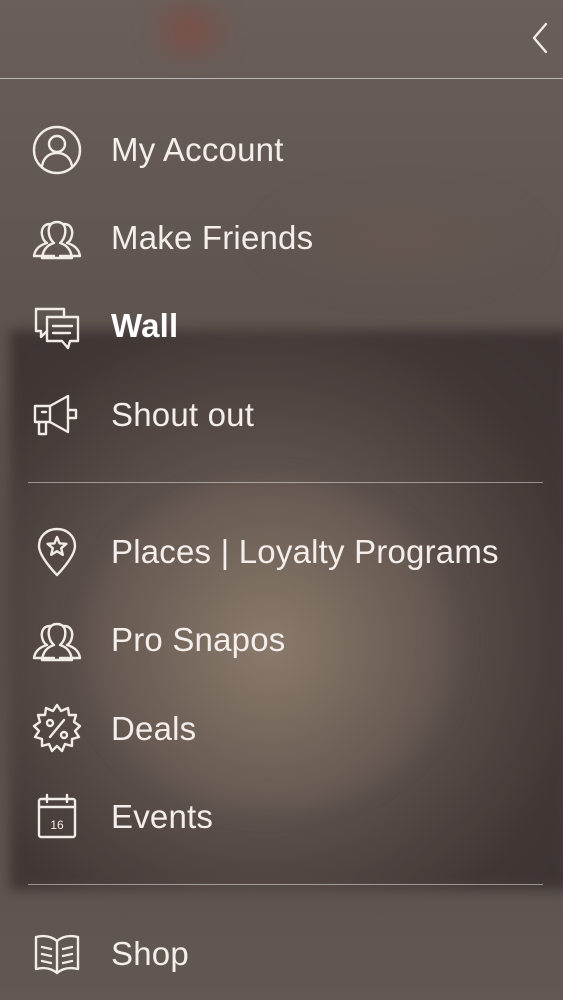  I want to click on menu-item-deals: Deals, so click(281, 729).